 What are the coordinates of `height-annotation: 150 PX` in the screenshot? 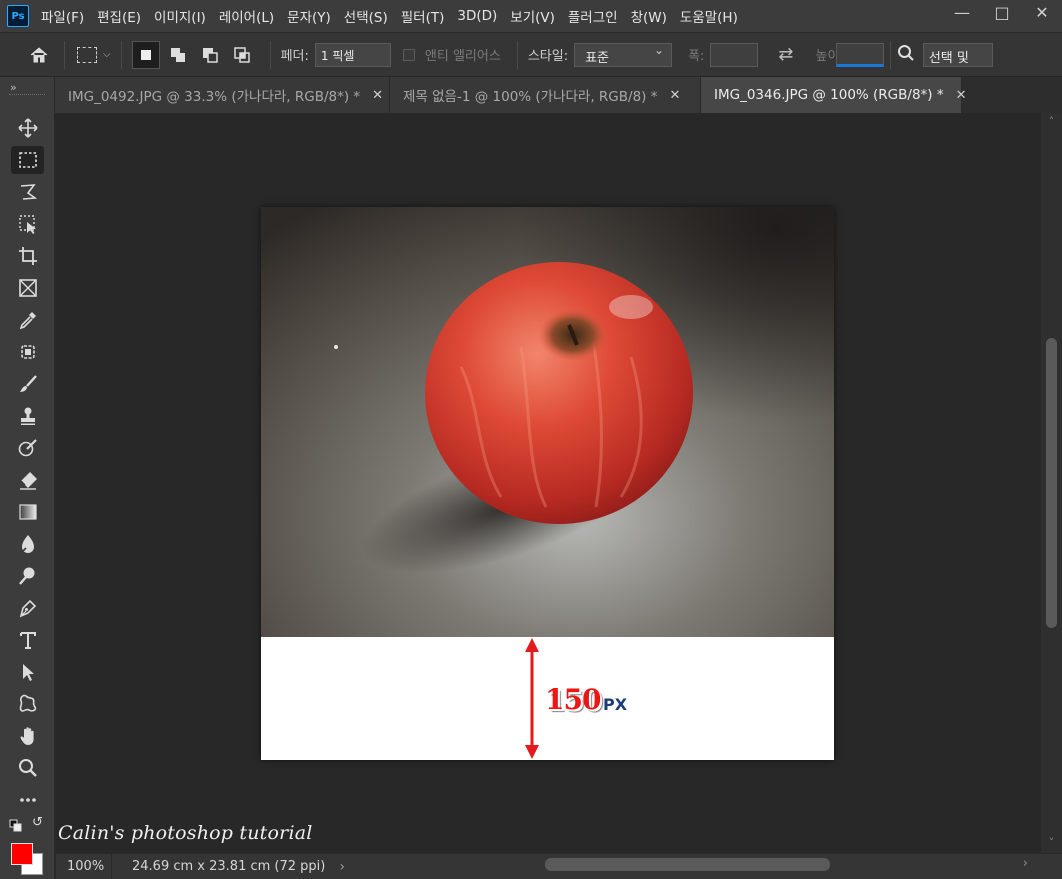 It's located at (580, 698).